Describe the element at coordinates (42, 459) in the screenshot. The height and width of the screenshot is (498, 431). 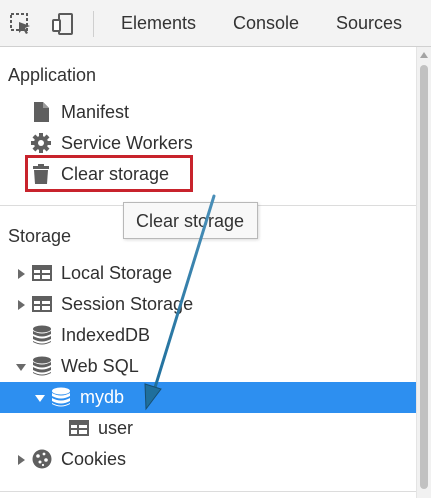
I see `cookie-icon` at that location.